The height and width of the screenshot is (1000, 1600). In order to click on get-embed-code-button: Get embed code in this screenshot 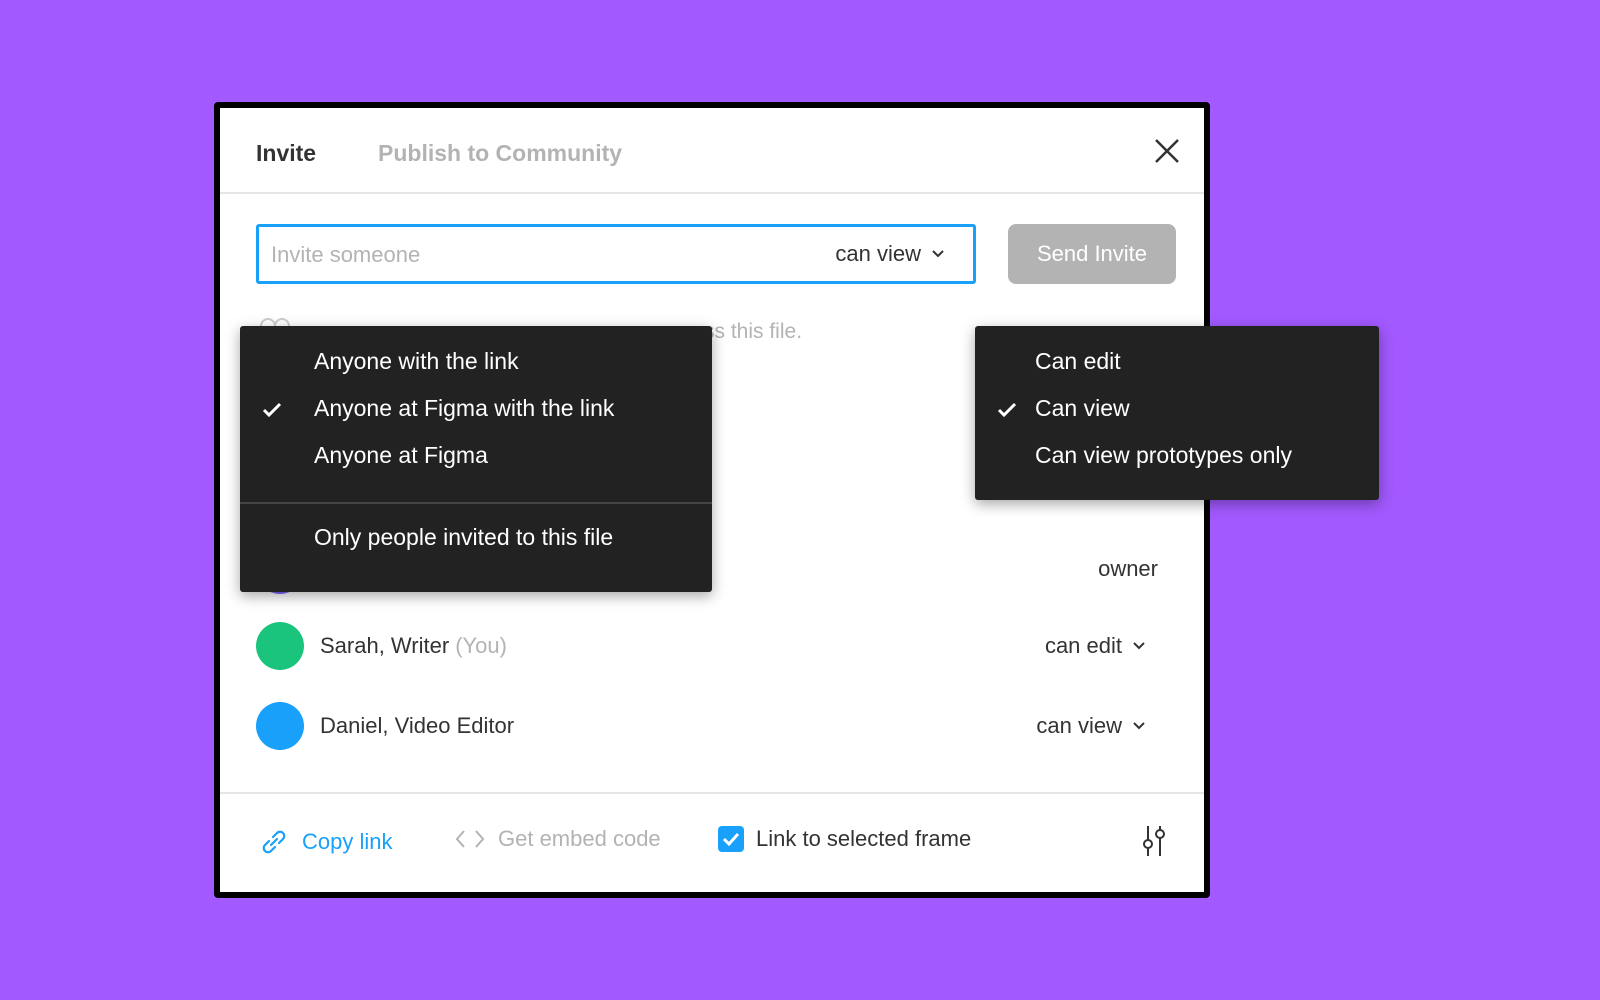, I will do `click(557, 839)`.